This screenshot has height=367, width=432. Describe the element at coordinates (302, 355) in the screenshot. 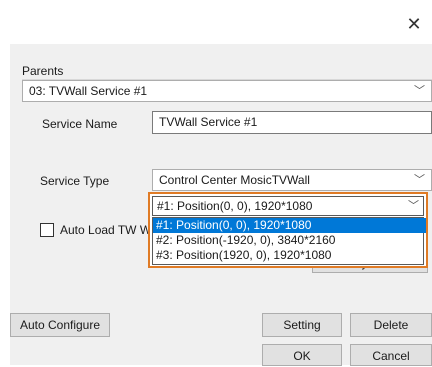

I see `ok-button: OK` at that location.